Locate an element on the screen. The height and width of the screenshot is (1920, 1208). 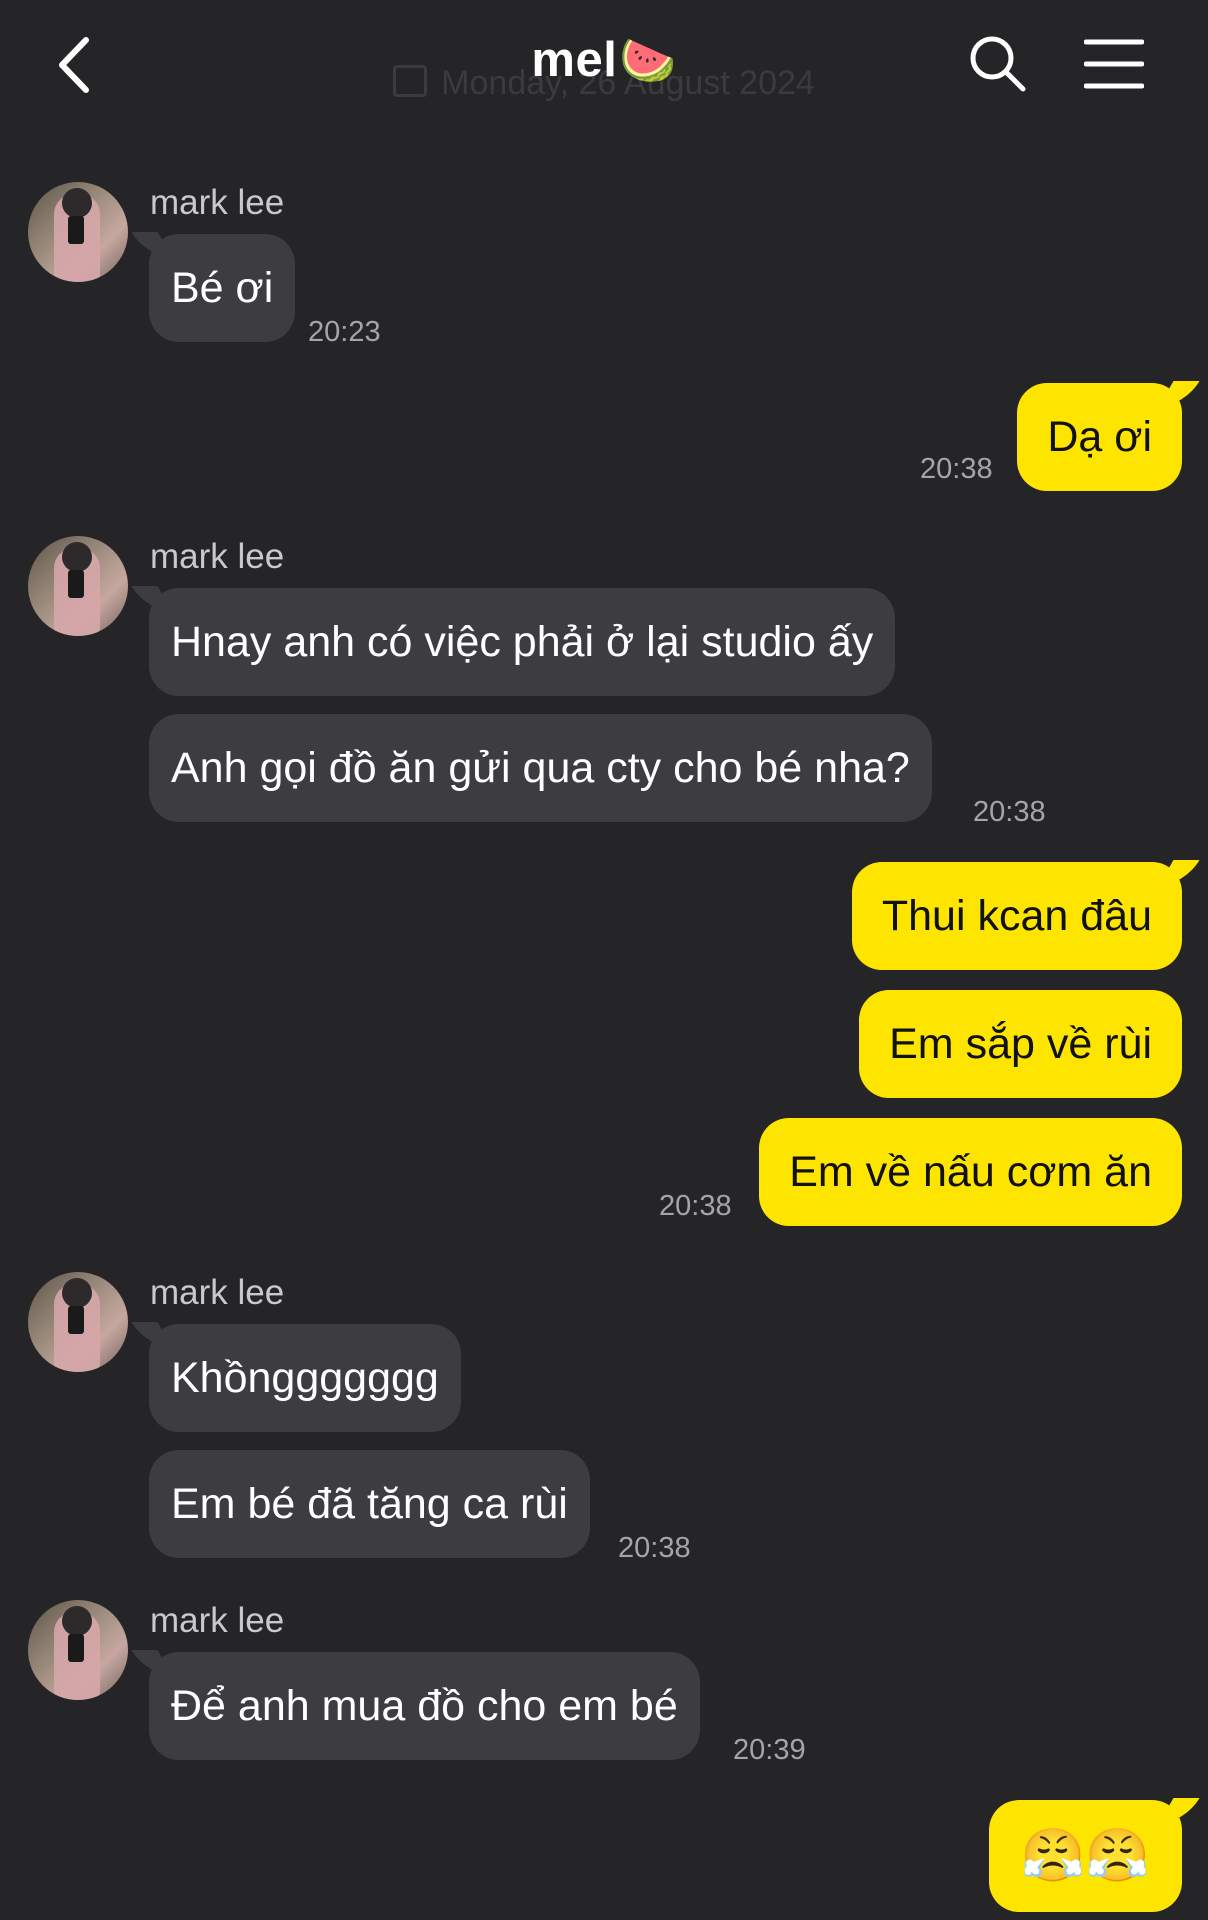
chat-header: Monday, 26 August 2024 mel🍉 is located at coordinates (604, 65).